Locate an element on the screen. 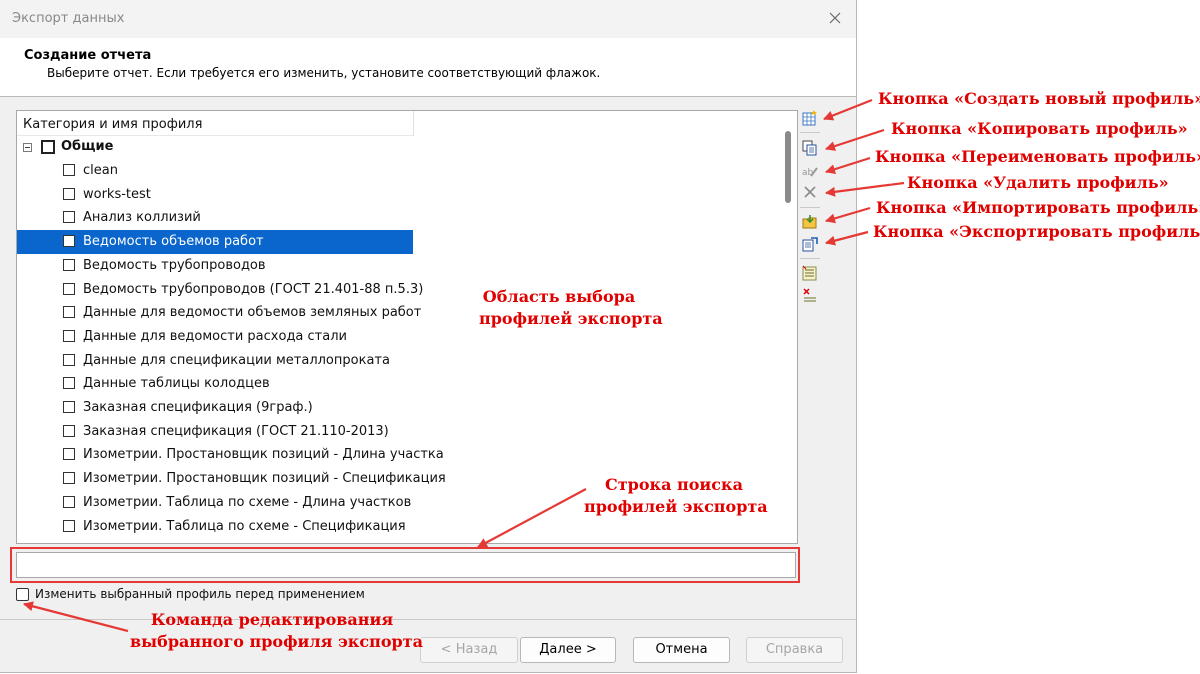 Image resolution: width=1200 pixels, height=674 pixels. select-all-icon is located at coordinates (809, 273).